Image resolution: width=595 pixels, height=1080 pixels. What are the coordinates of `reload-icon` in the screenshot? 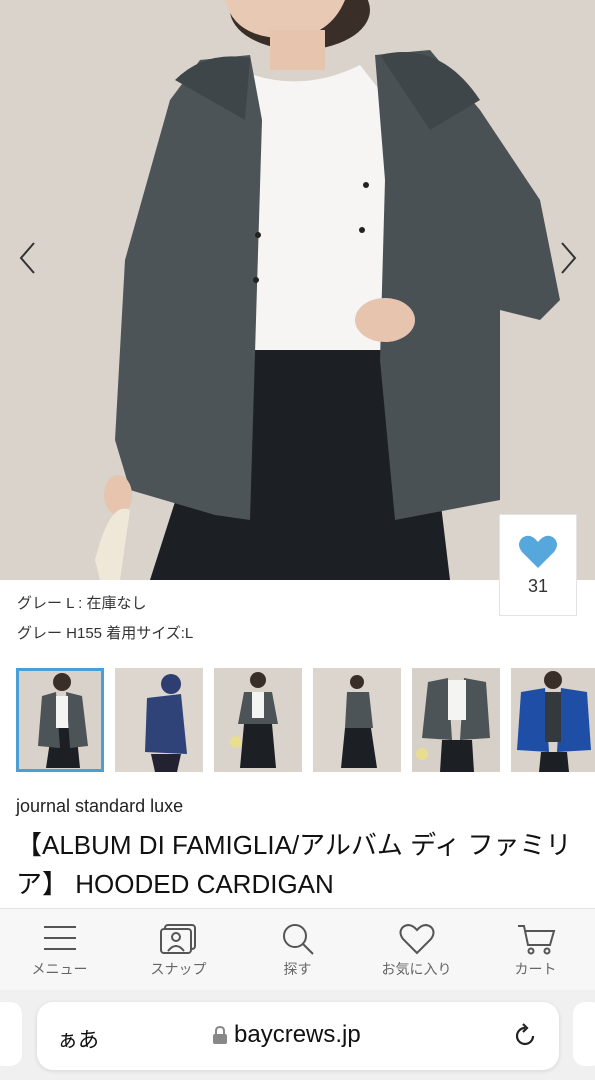 It's located at (525, 1036).